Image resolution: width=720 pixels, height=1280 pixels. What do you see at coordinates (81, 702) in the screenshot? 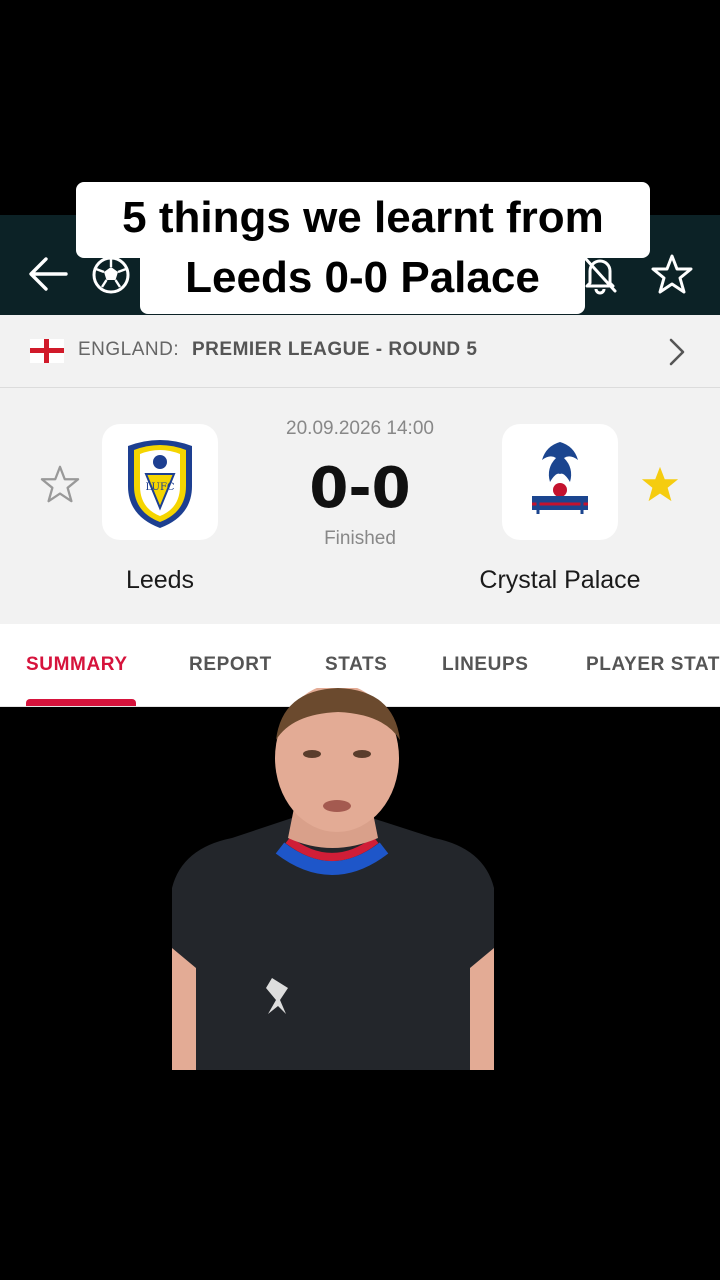
I see `active-tab-indicator` at bounding box center [81, 702].